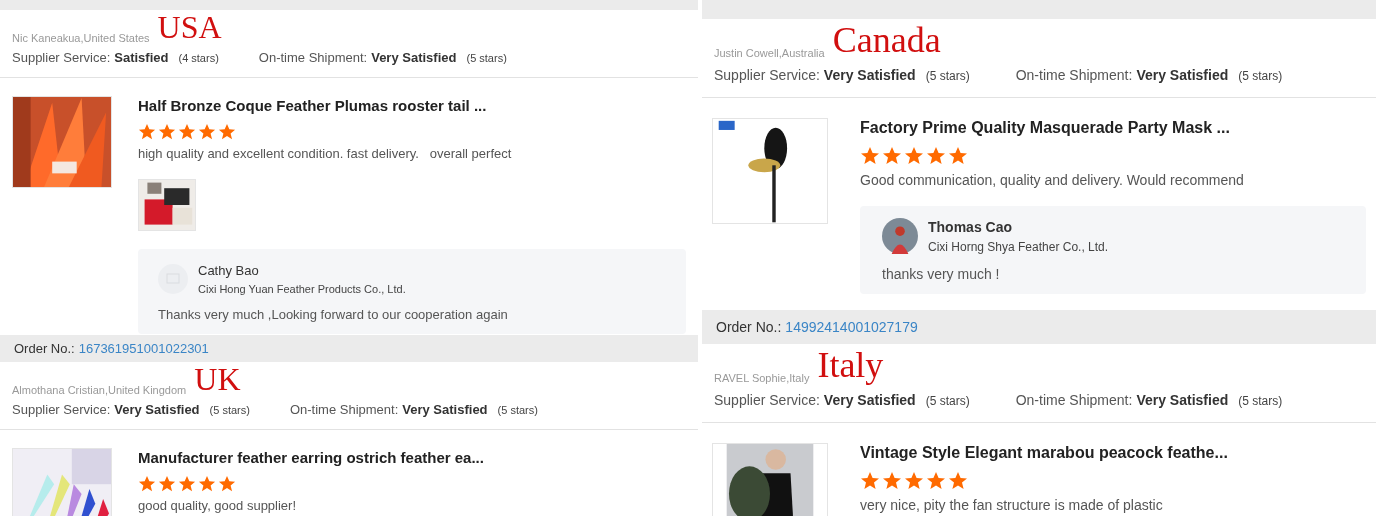 The image size is (1376, 516). Describe the element at coordinates (762, 379) in the screenshot. I see `reviewer-name: RAVEL Sophie,Italy` at that location.